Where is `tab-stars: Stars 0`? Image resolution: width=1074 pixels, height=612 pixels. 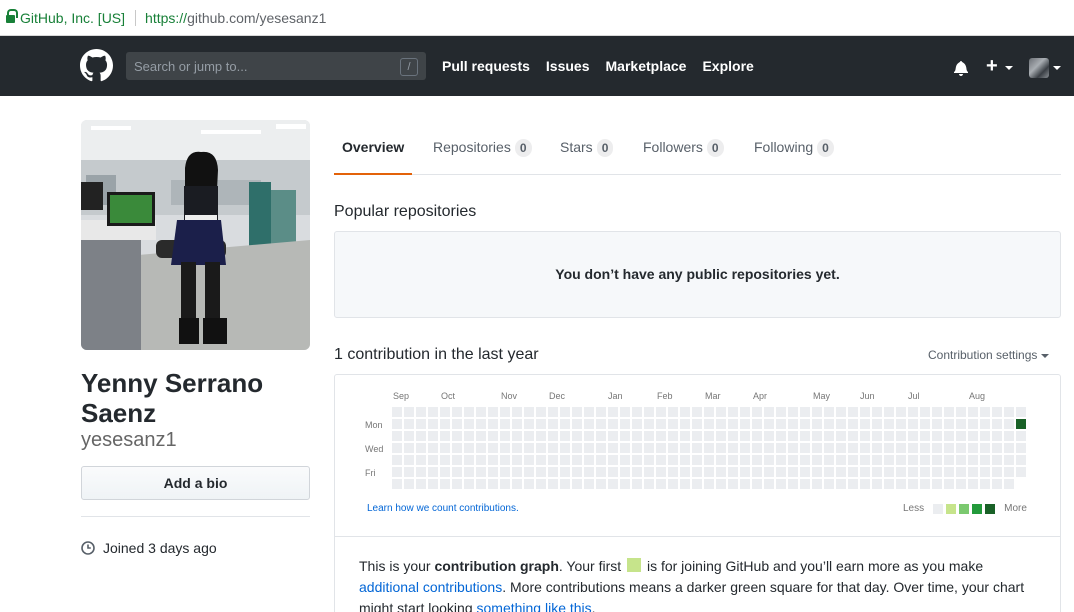
tab-stars: Stars 0 is located at coordinates (587, 147).